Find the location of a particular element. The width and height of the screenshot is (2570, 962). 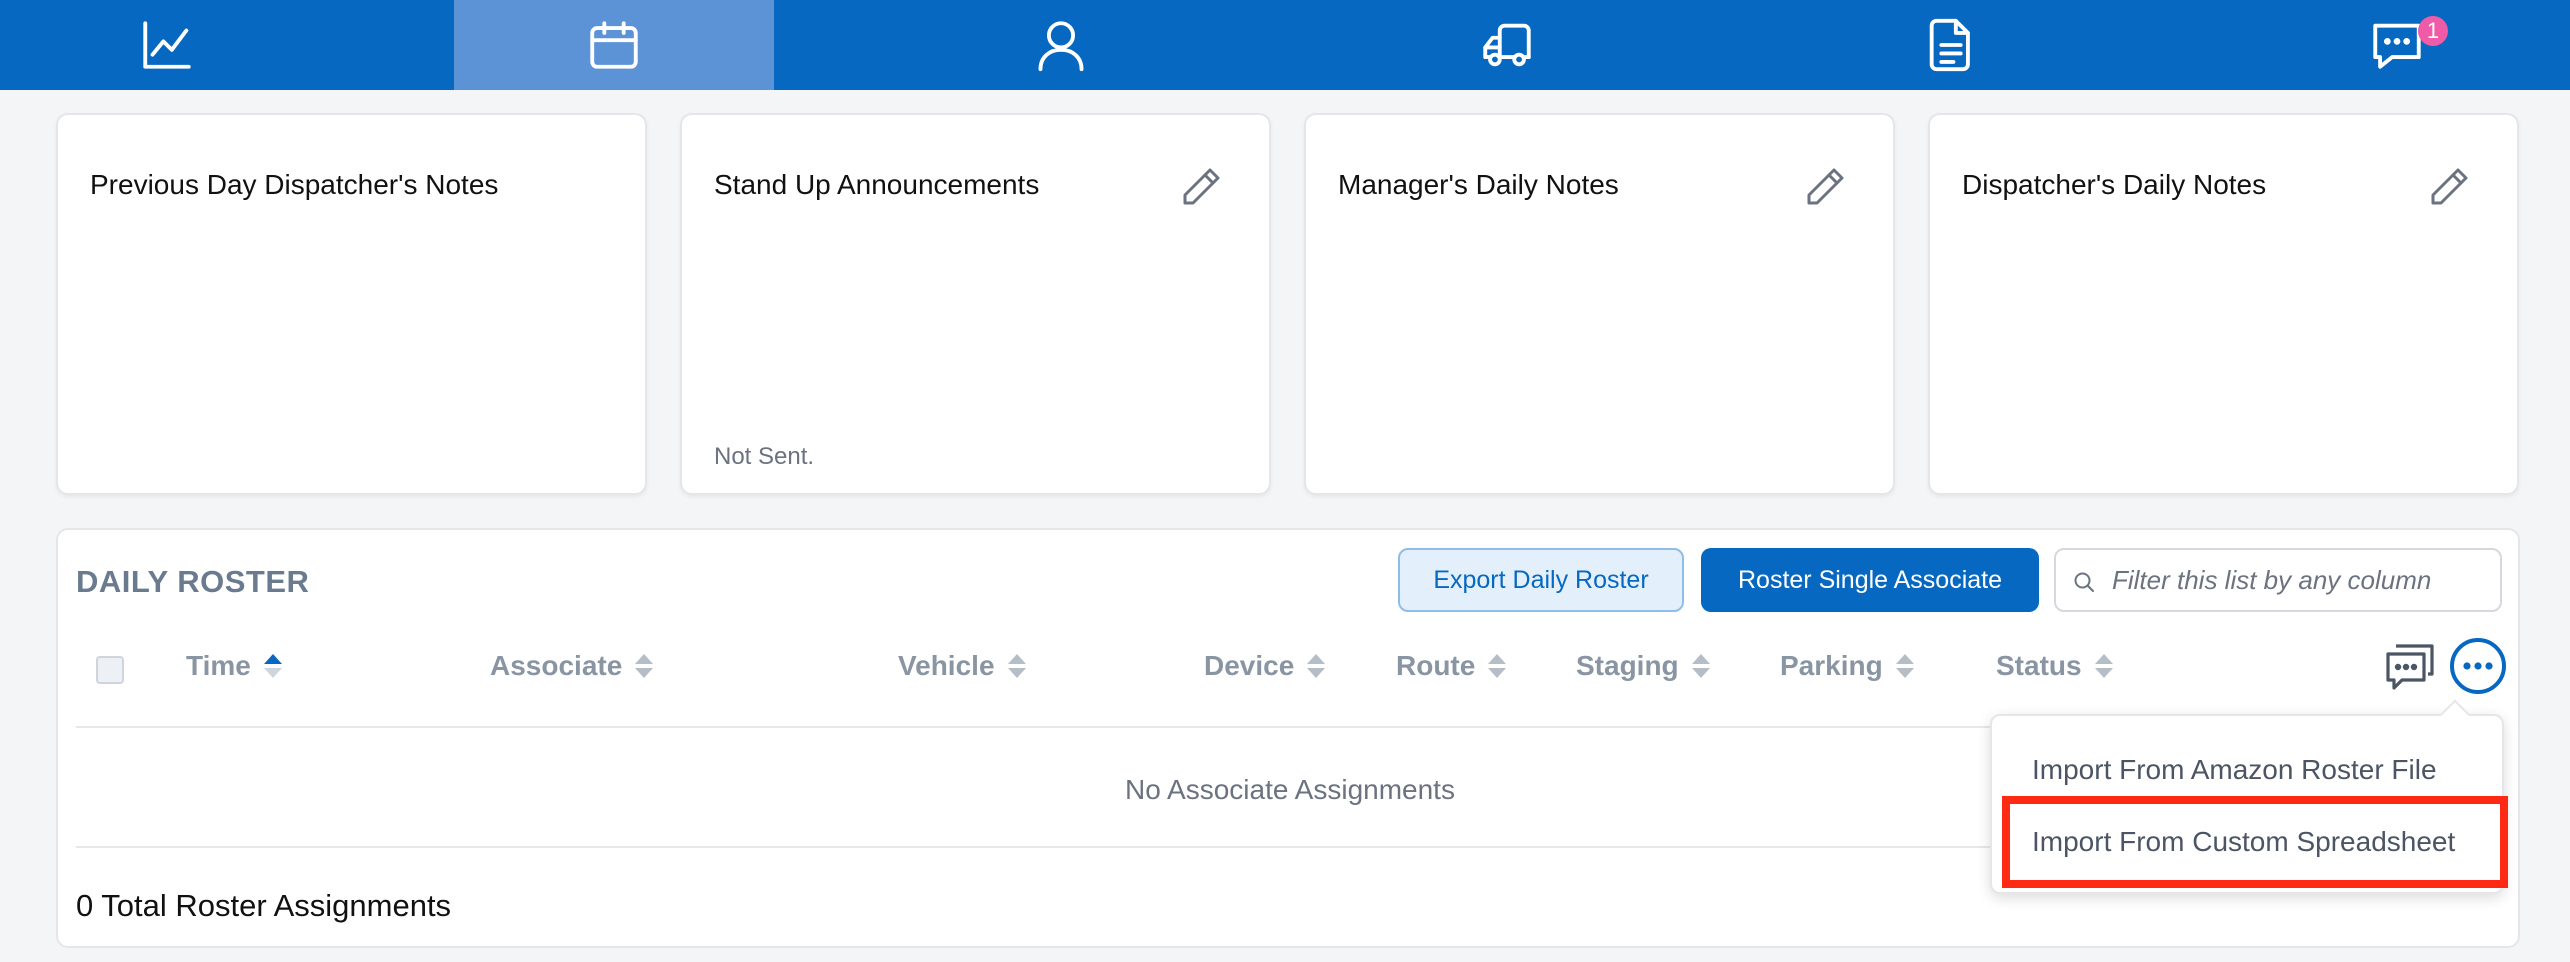

column-header-status: Status is located at coordinates (2055, 666).